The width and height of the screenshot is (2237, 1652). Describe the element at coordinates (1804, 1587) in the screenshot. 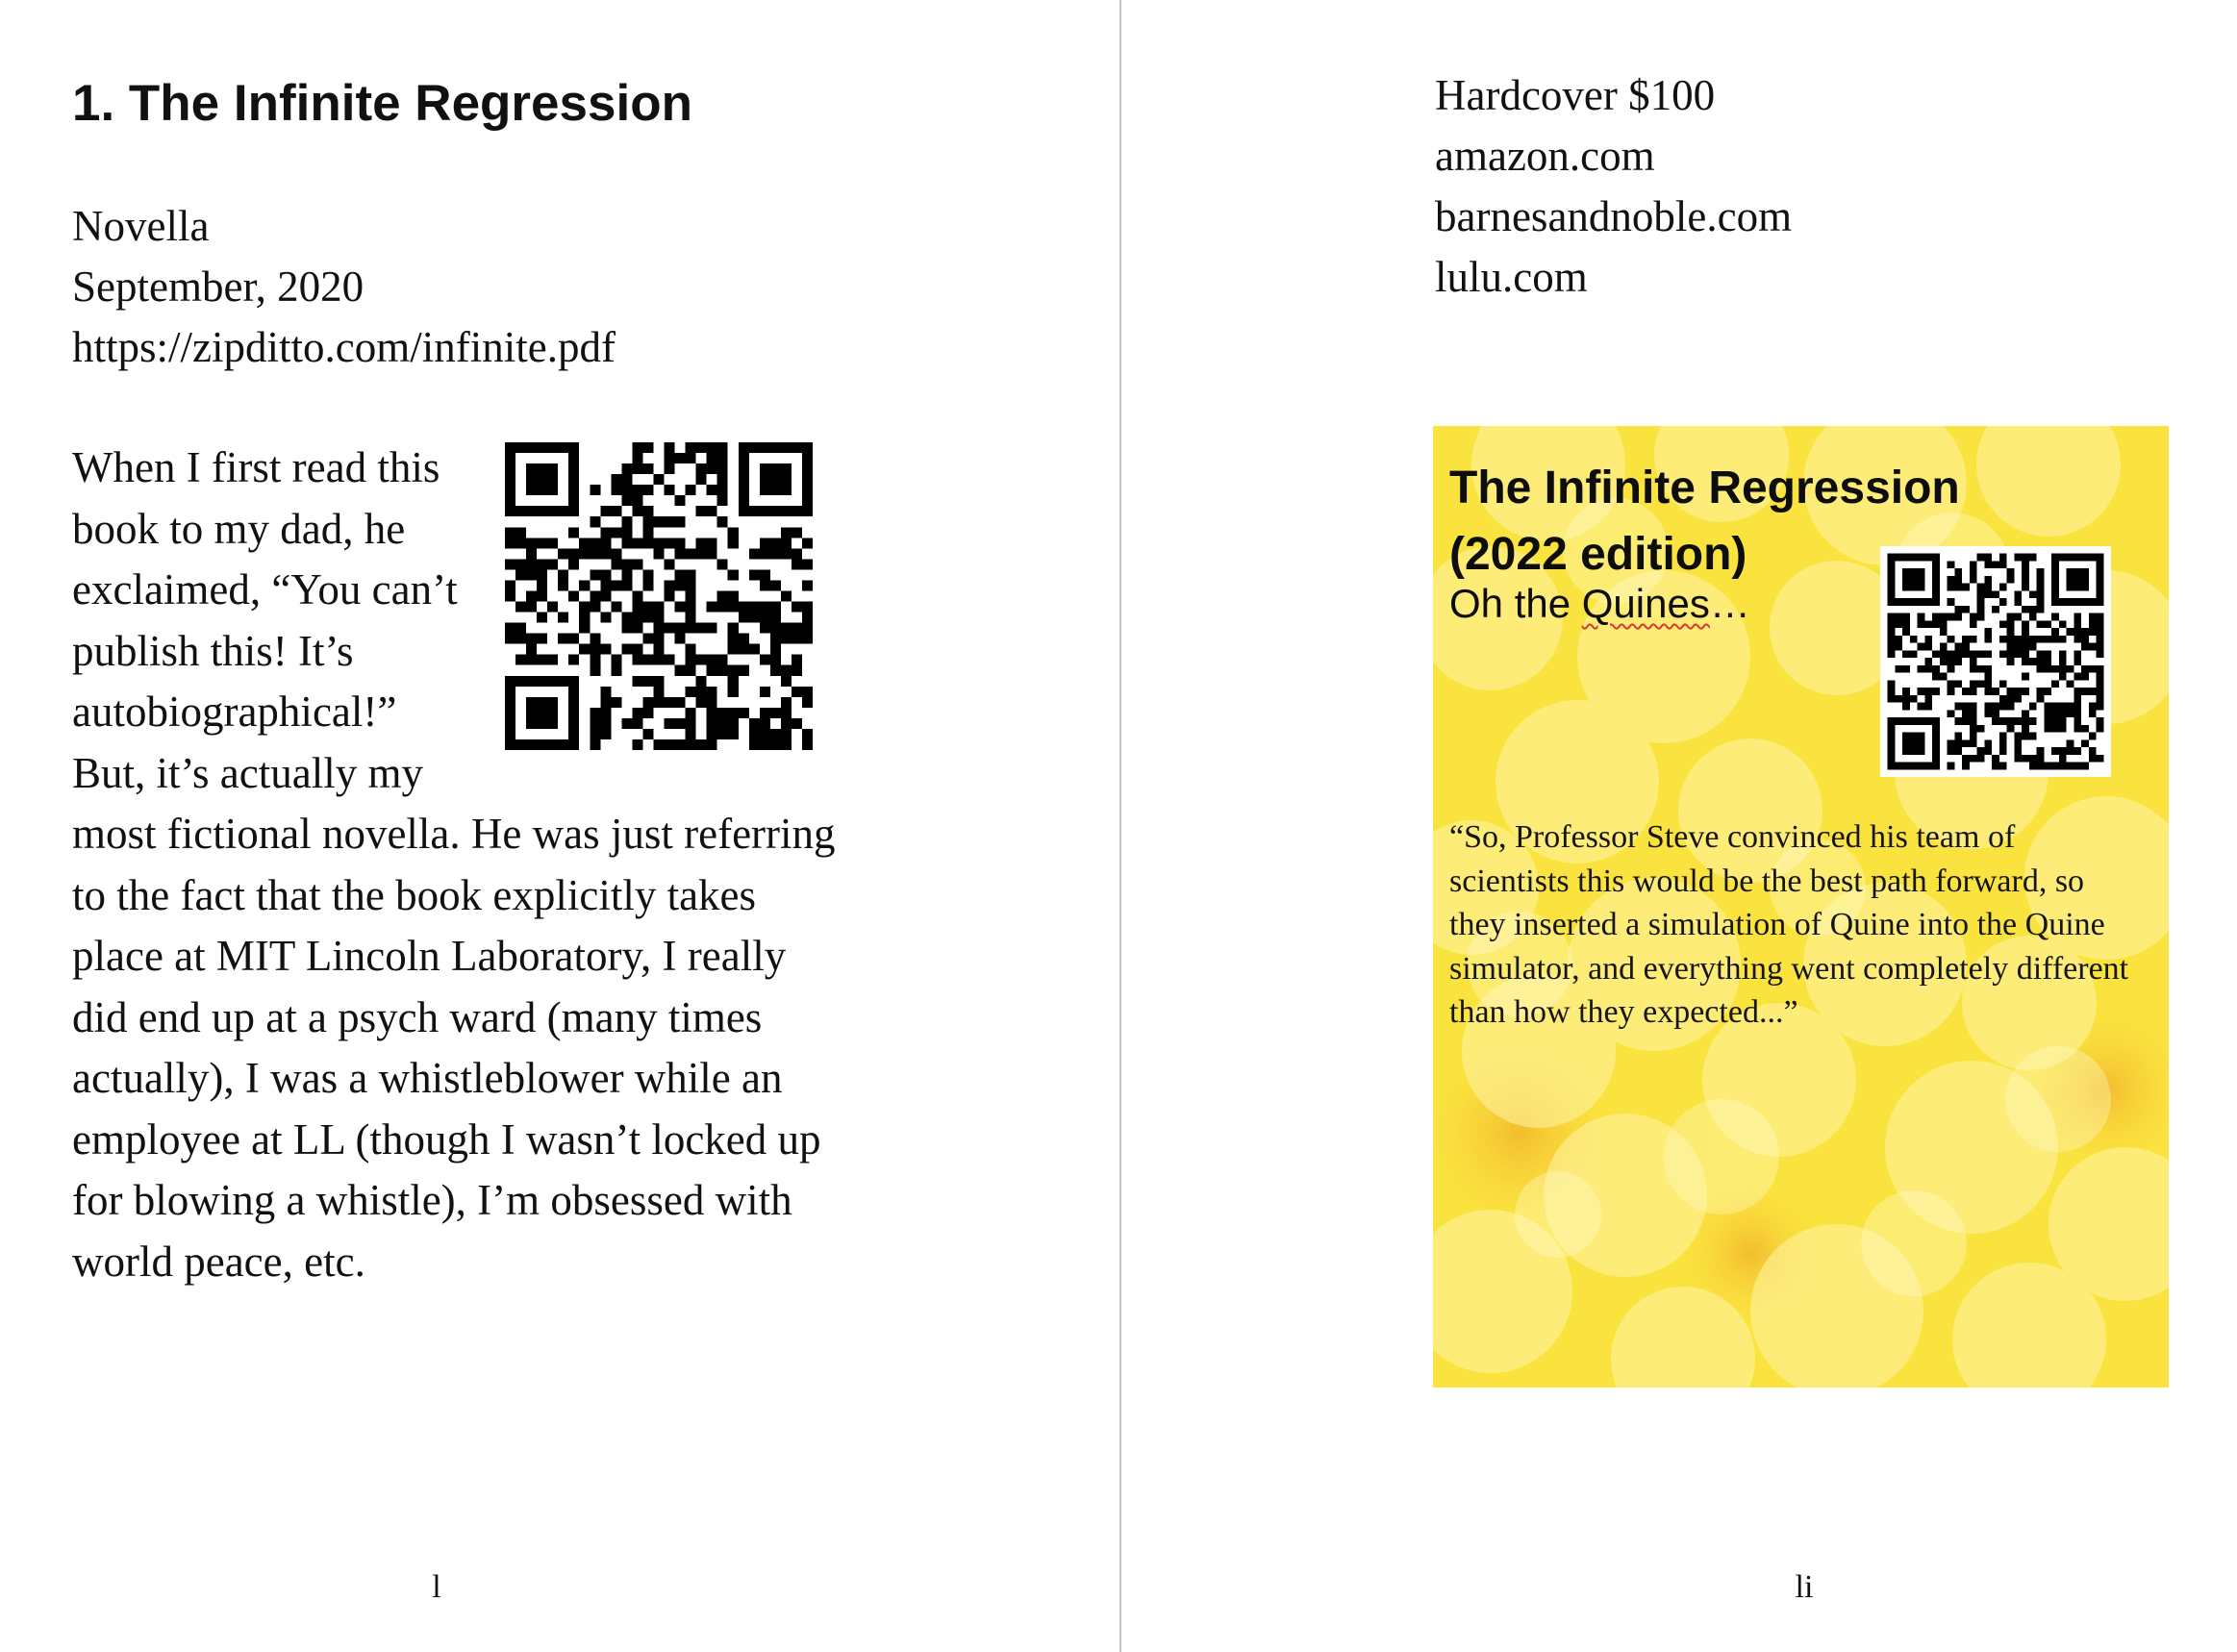

I see `page-number-right: li` at that location.